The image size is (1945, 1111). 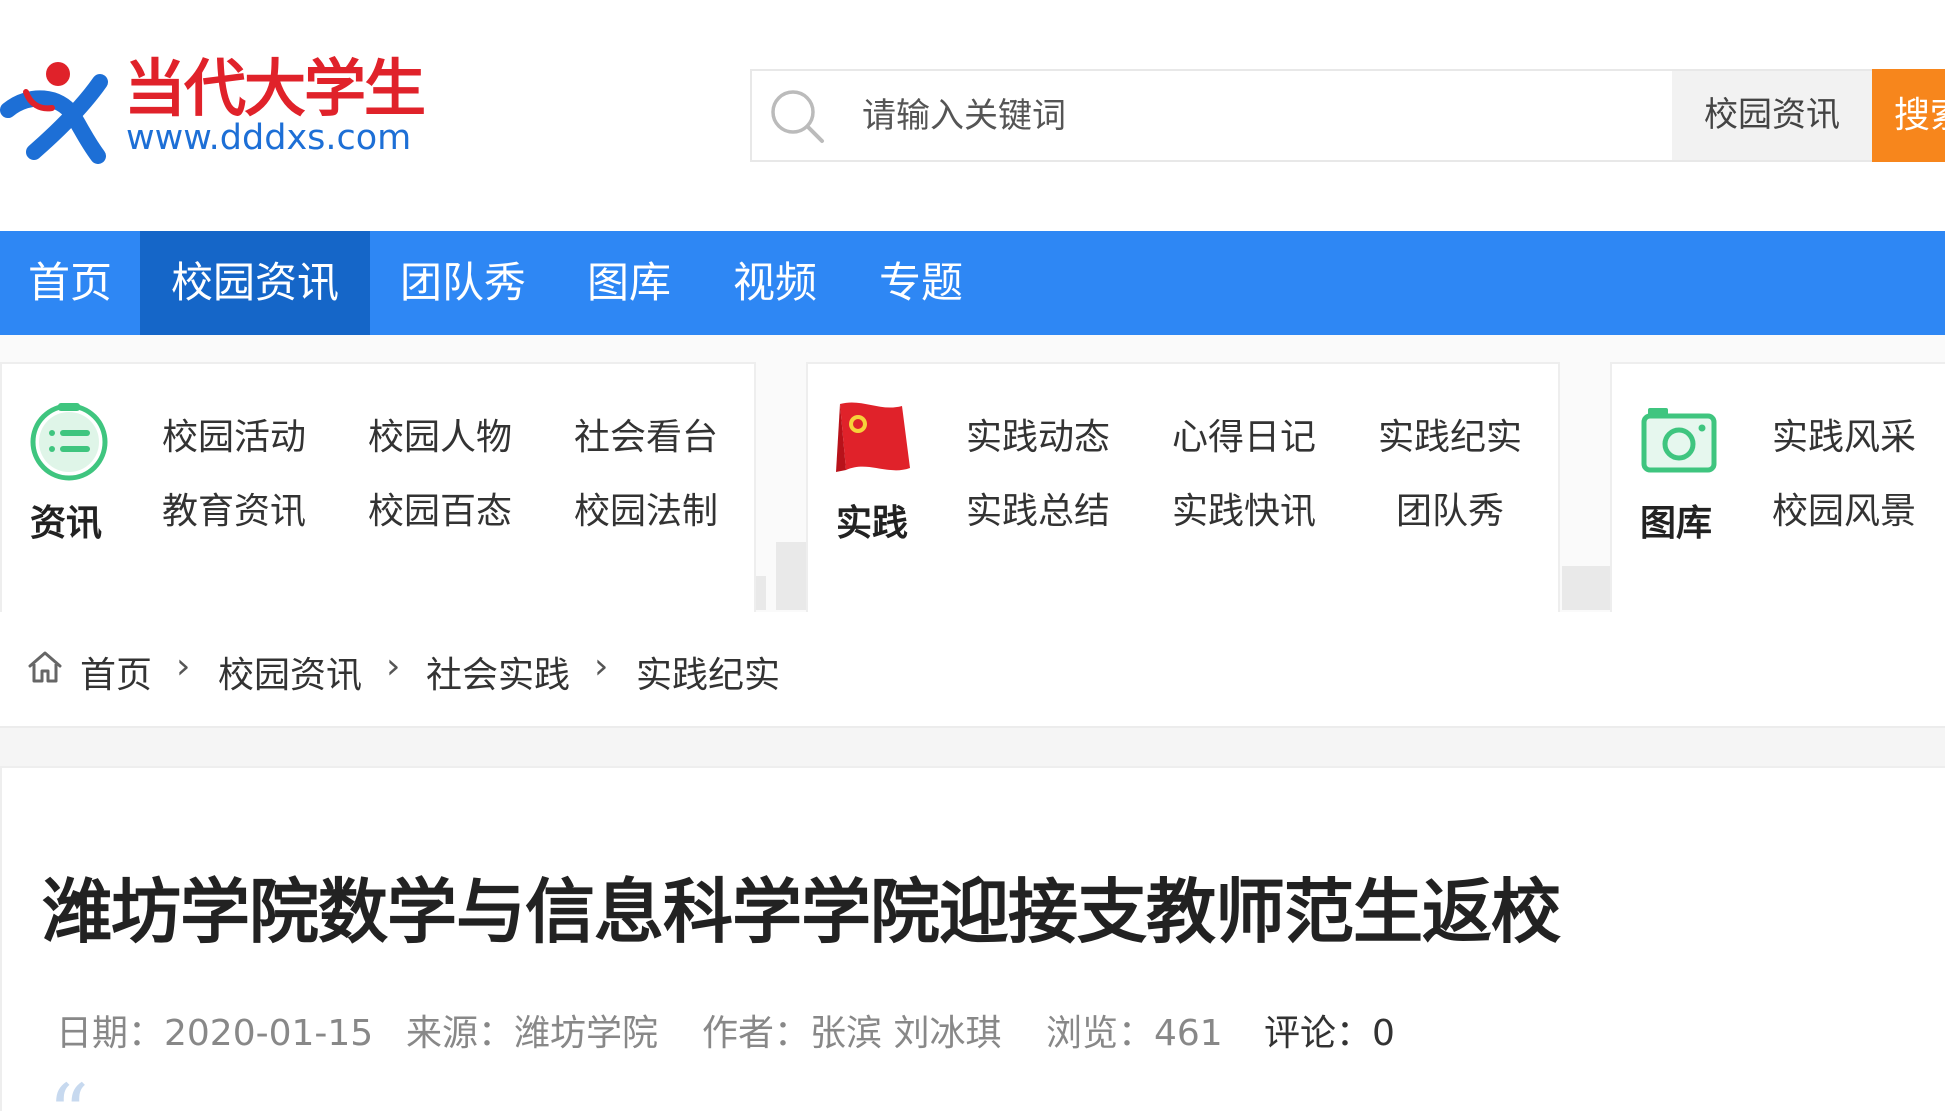 I want to click on category-panel-practice: 实践 实践动态 心得日记 实践纪实 实践总结 实践快讯 团队秀, so click(x=1183, y=487).